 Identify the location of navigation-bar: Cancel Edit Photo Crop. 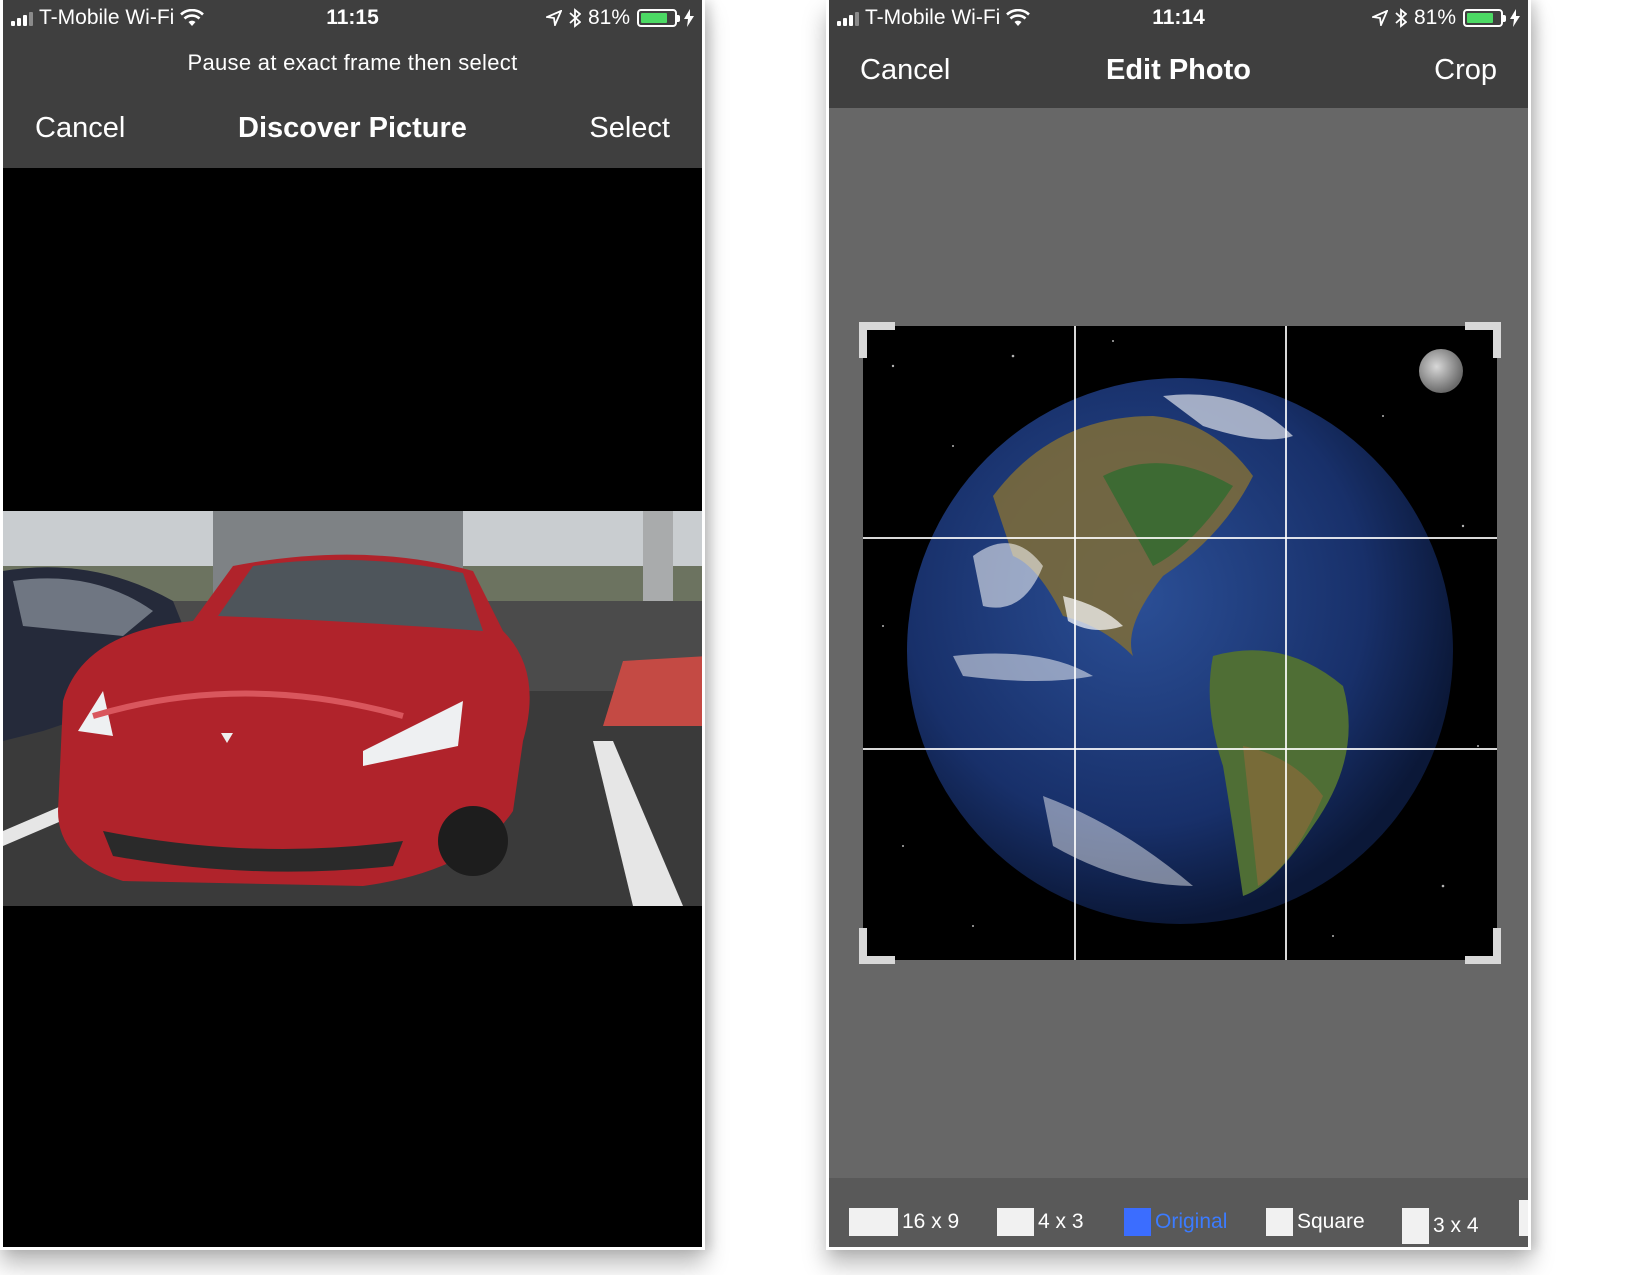
(1178, 72).